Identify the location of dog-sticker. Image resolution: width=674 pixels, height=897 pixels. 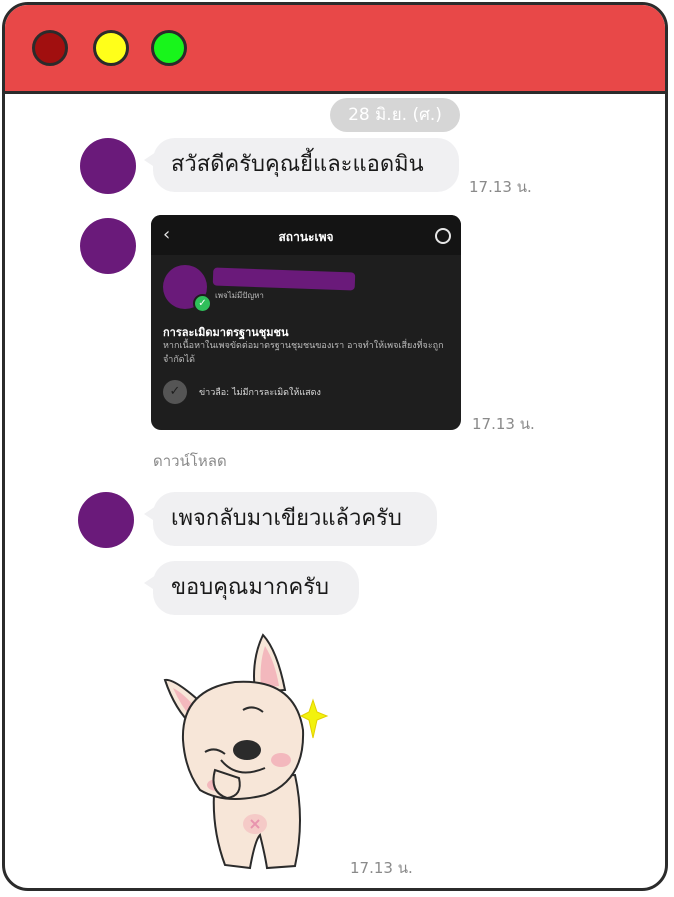
(250, 752).